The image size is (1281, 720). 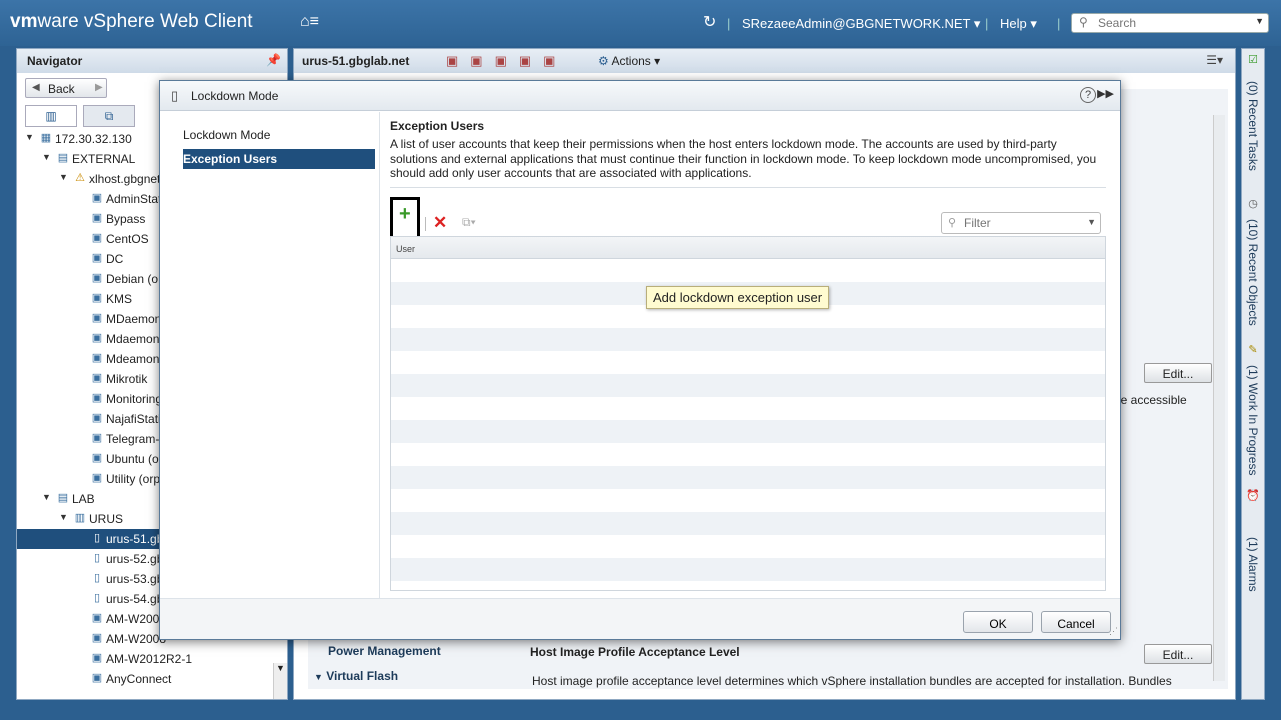 What do you see at coordinates (36, 87) in the screenshot?
I see `back-arrow-icon: ◀` at bounding box center [36, 87].